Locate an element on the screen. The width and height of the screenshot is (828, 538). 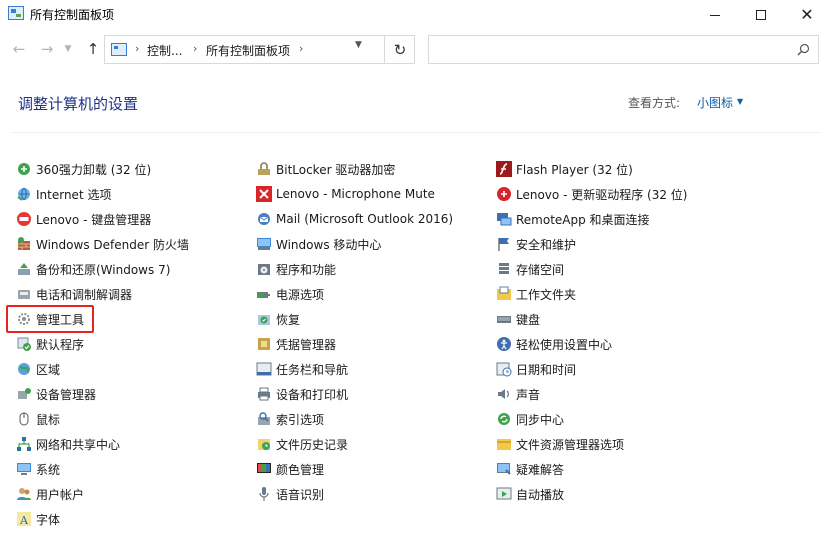
control-panel-item: 任务栏和导航 is located at coordinates (302, 369).